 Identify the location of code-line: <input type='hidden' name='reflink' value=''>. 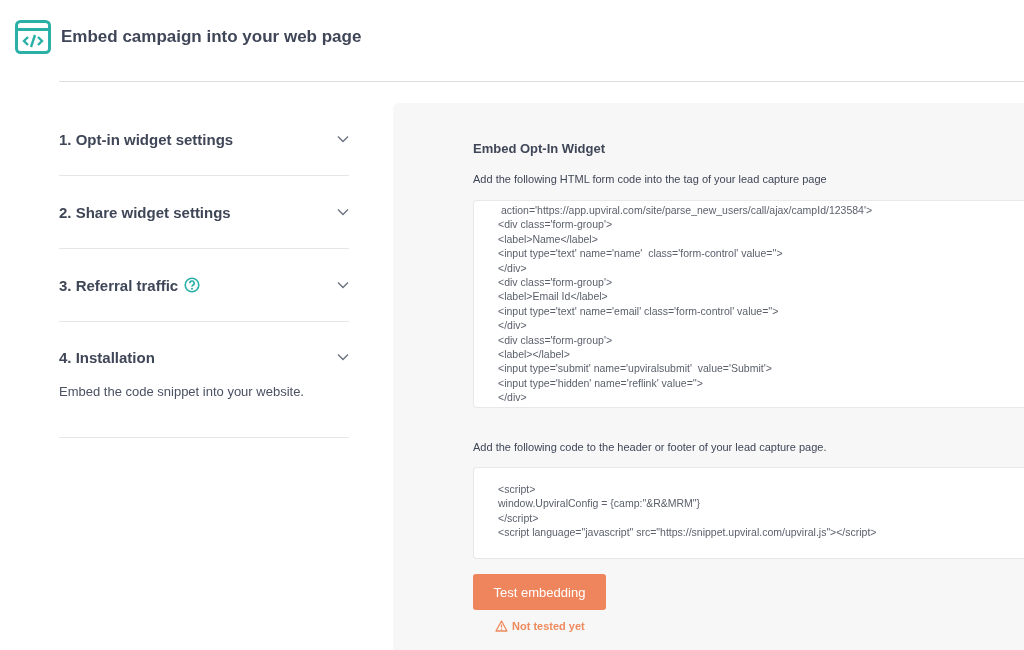
(601, 383).